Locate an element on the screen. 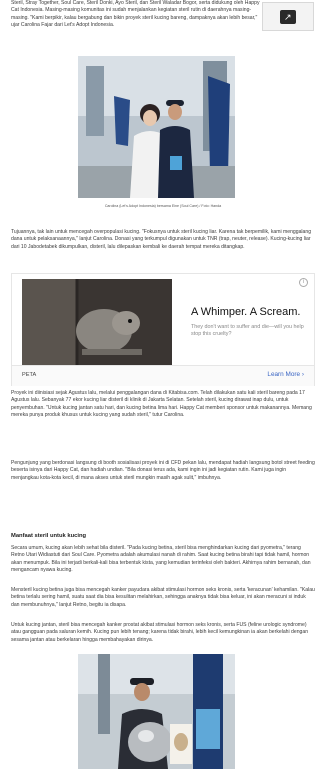  photo-2-image is located at coordinates (156, 711).